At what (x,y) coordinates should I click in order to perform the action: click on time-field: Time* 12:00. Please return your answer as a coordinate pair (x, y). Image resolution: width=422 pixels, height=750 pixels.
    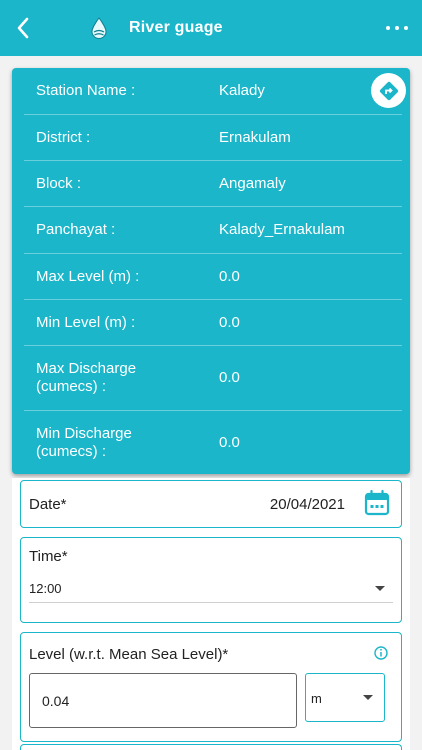
    Looking at the image, I should click on (211, 580).